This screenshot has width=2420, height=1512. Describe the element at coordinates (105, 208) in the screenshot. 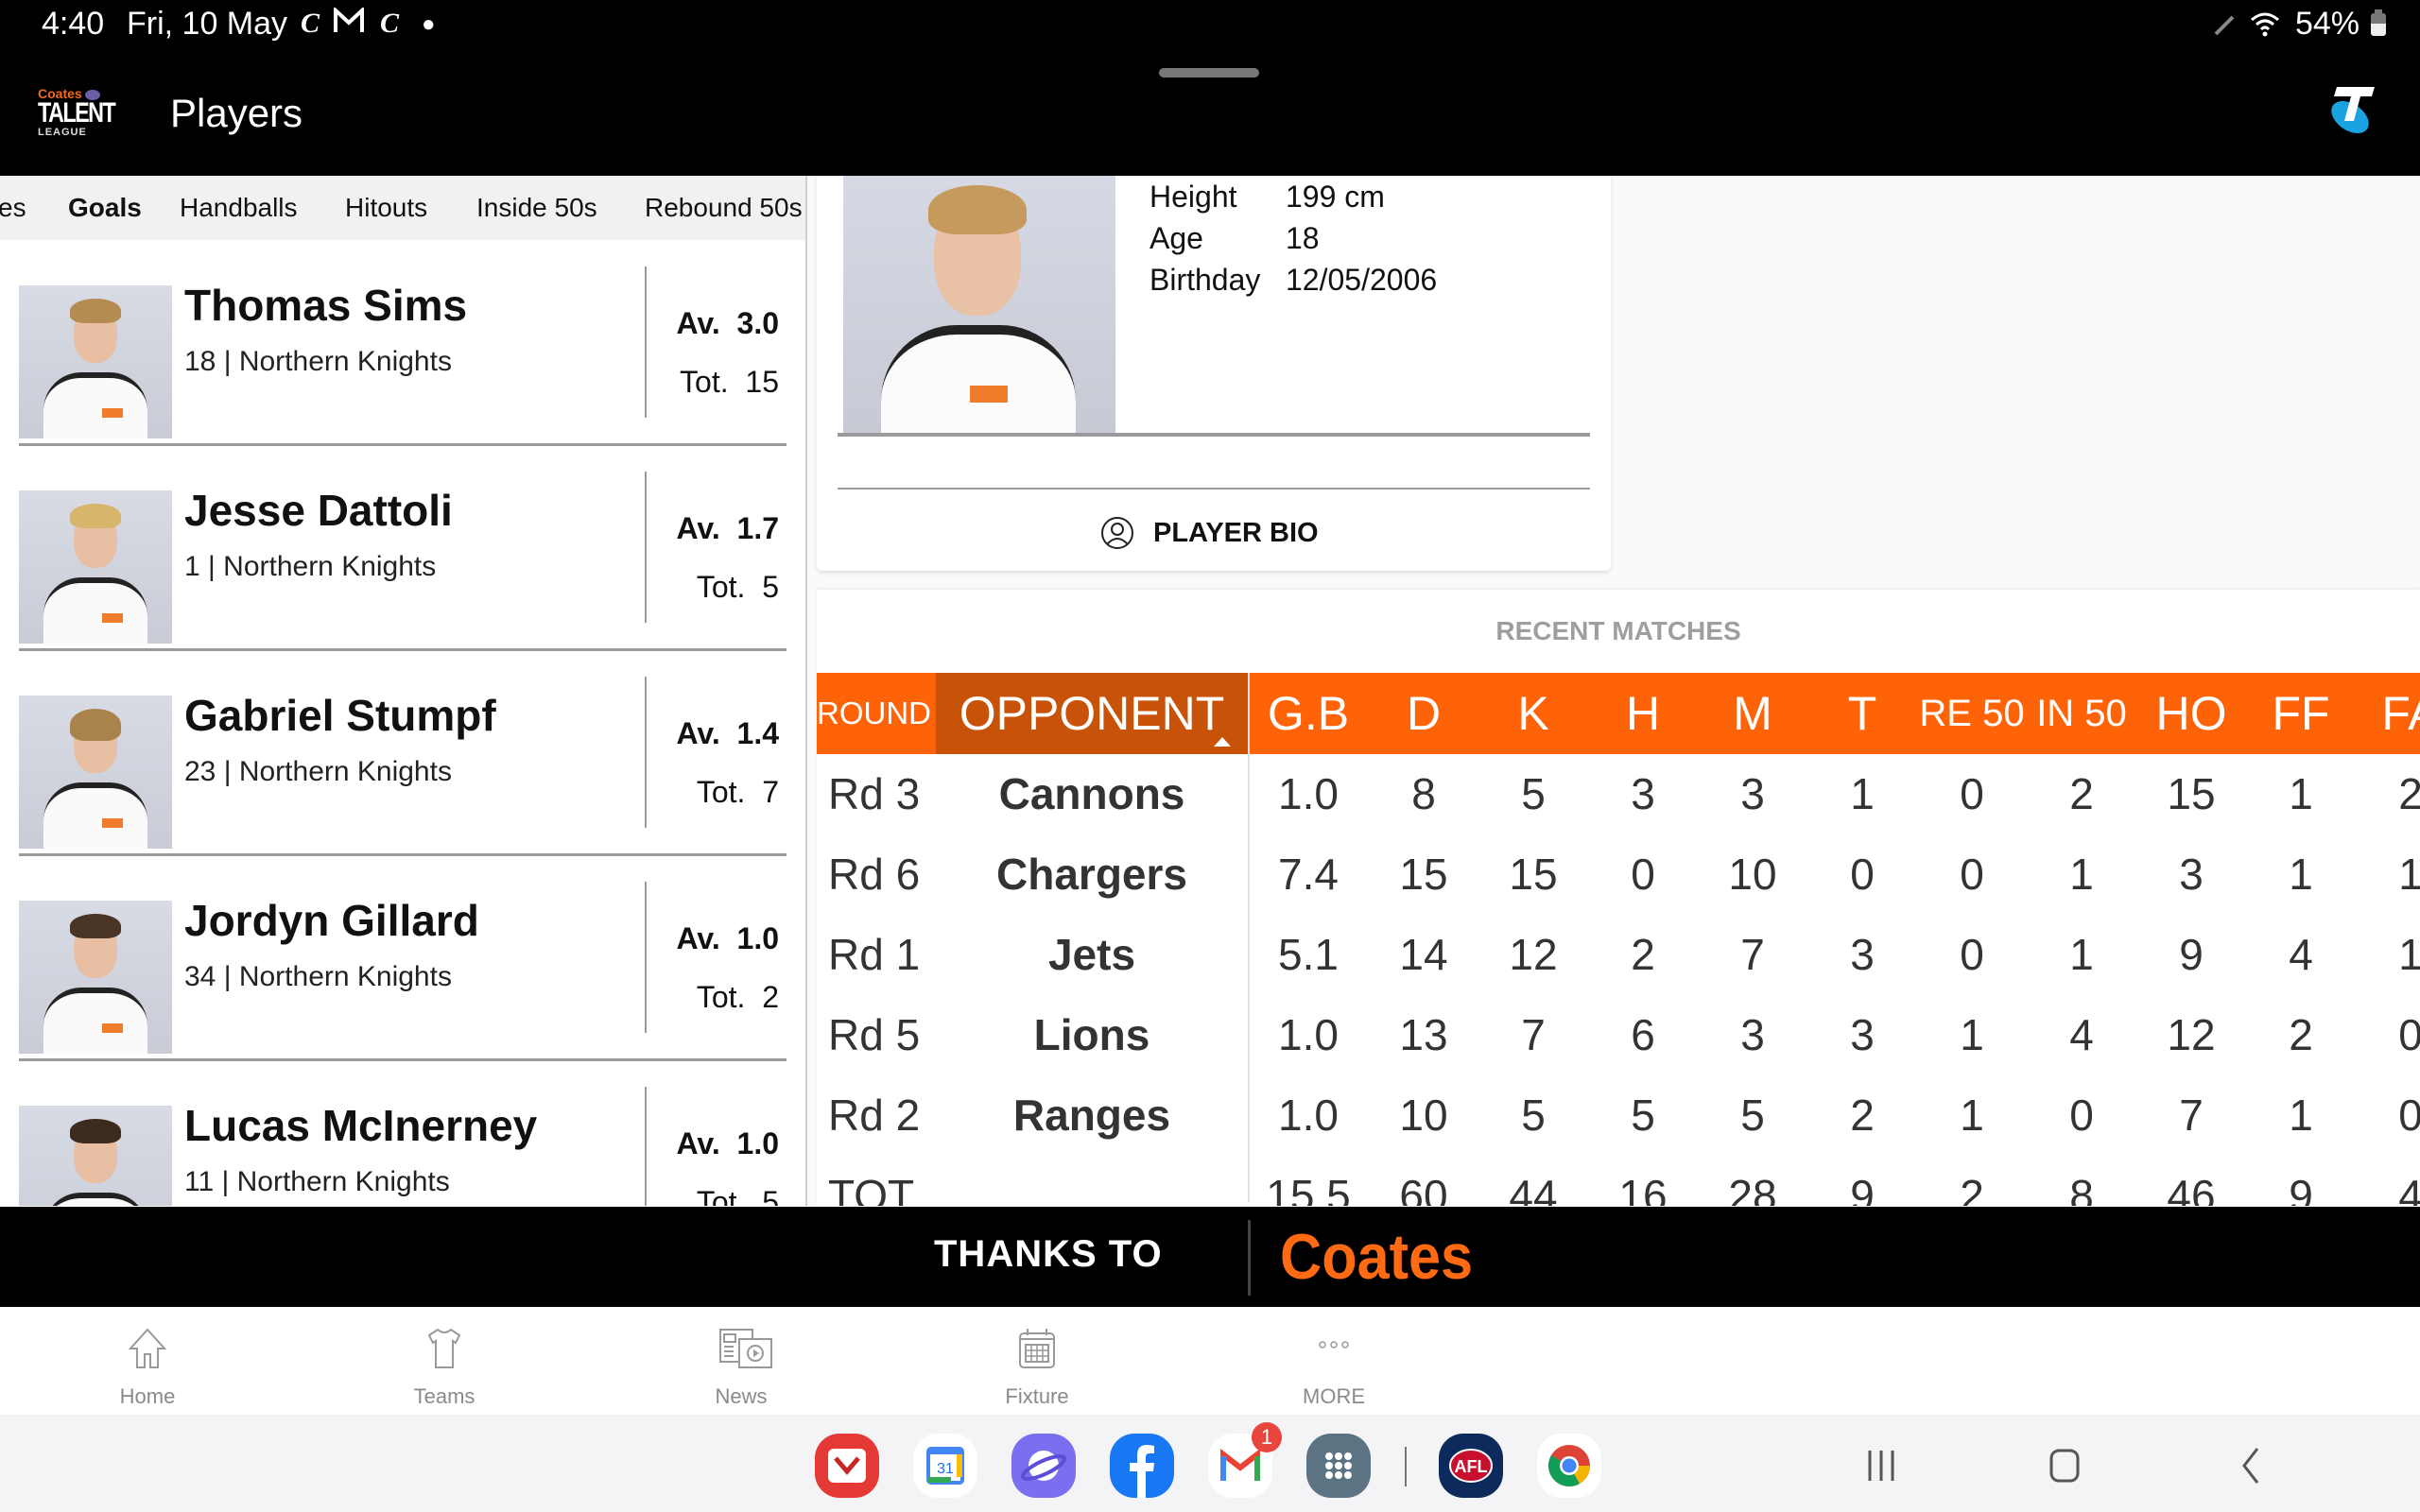

I see `tab-goals: Goals` at that location.